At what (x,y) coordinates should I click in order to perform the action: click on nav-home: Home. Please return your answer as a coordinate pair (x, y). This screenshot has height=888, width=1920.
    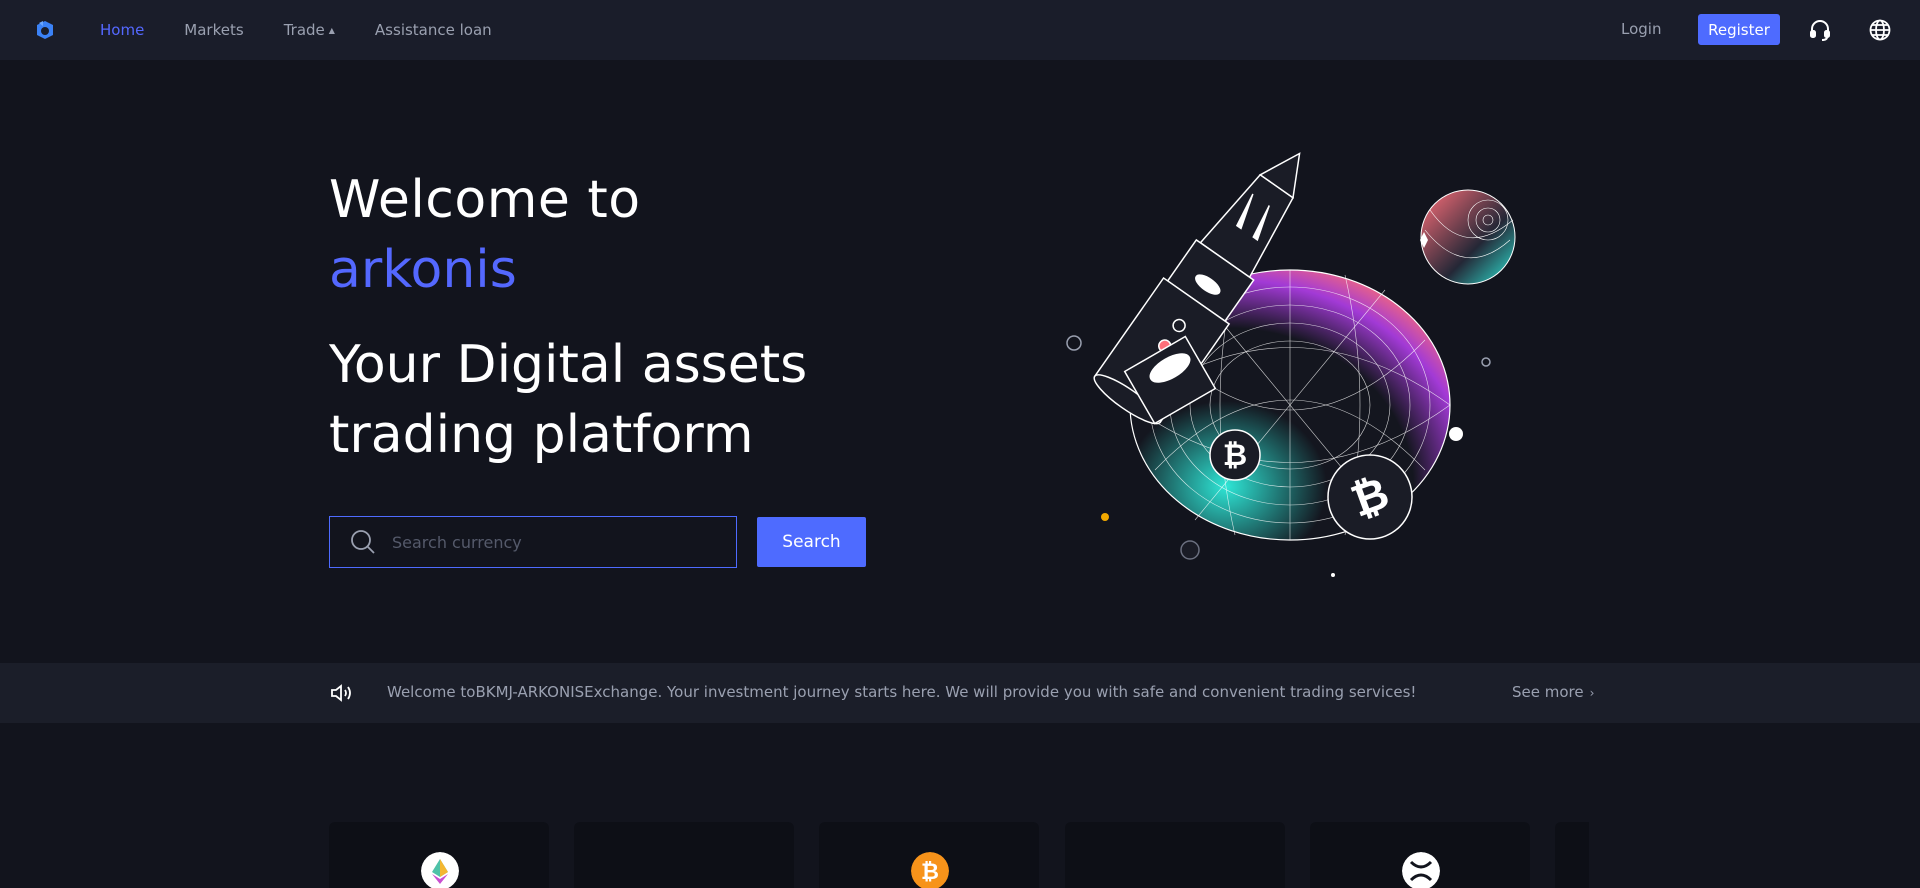
    Looking at the image, I should click on (122, 30).